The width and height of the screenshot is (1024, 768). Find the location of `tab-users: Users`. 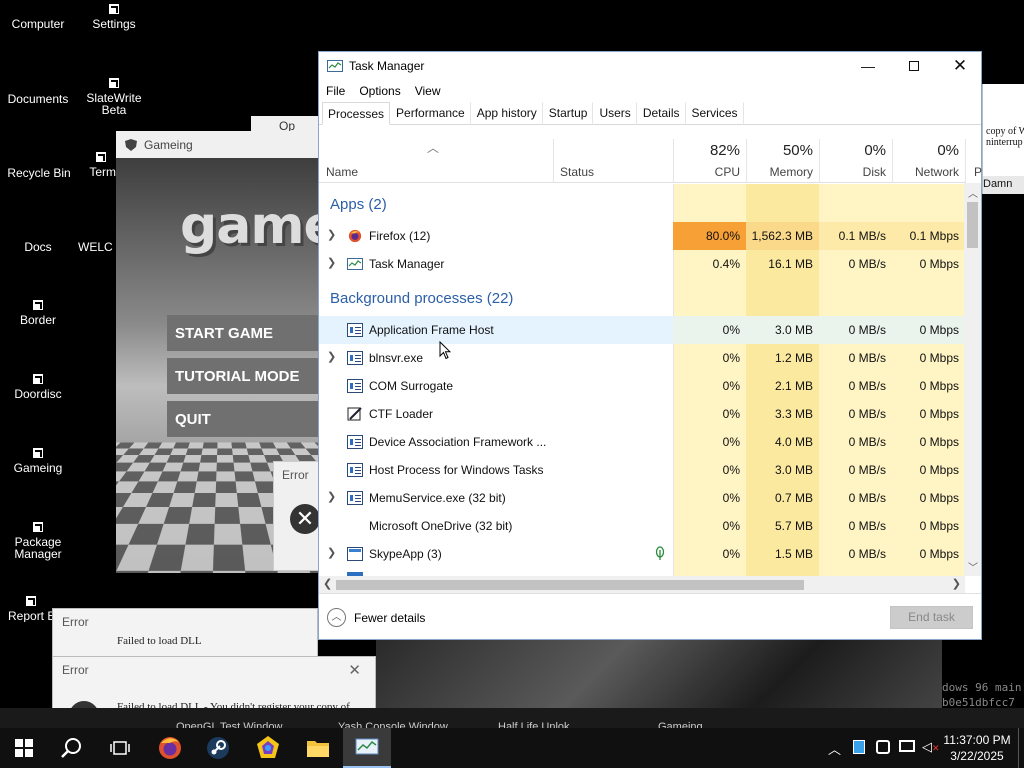

tab-users: Users is located at coordinates (615, 113).